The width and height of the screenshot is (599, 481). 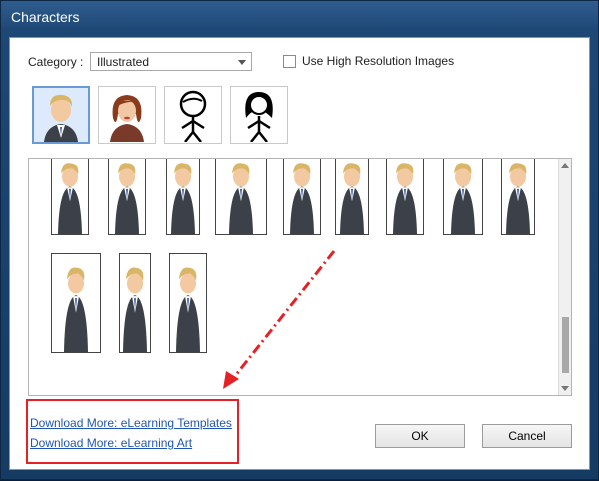 I want to click on annotation-highlight-box, so click(x=132, y=431).